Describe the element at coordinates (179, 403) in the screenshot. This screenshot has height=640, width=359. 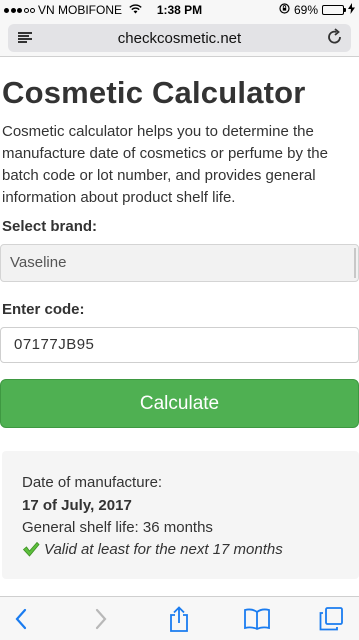
I see `calculate-button: Calculate` at that location.